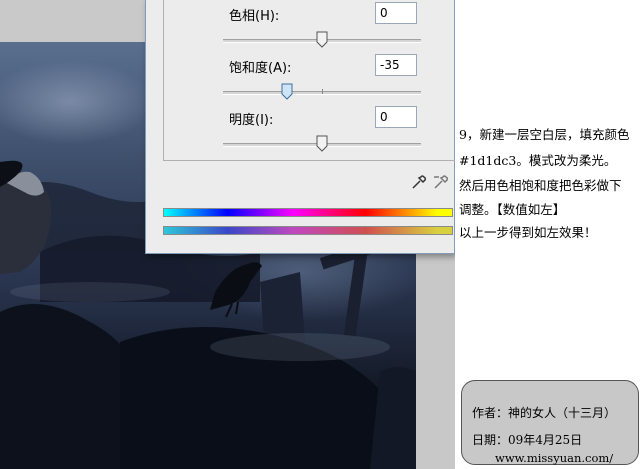  I want to click on source-color-bar, so click(308, 212).